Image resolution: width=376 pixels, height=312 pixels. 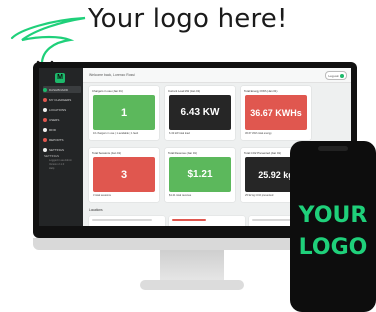 I want to click on card-icon, so click(x=45, y=129).